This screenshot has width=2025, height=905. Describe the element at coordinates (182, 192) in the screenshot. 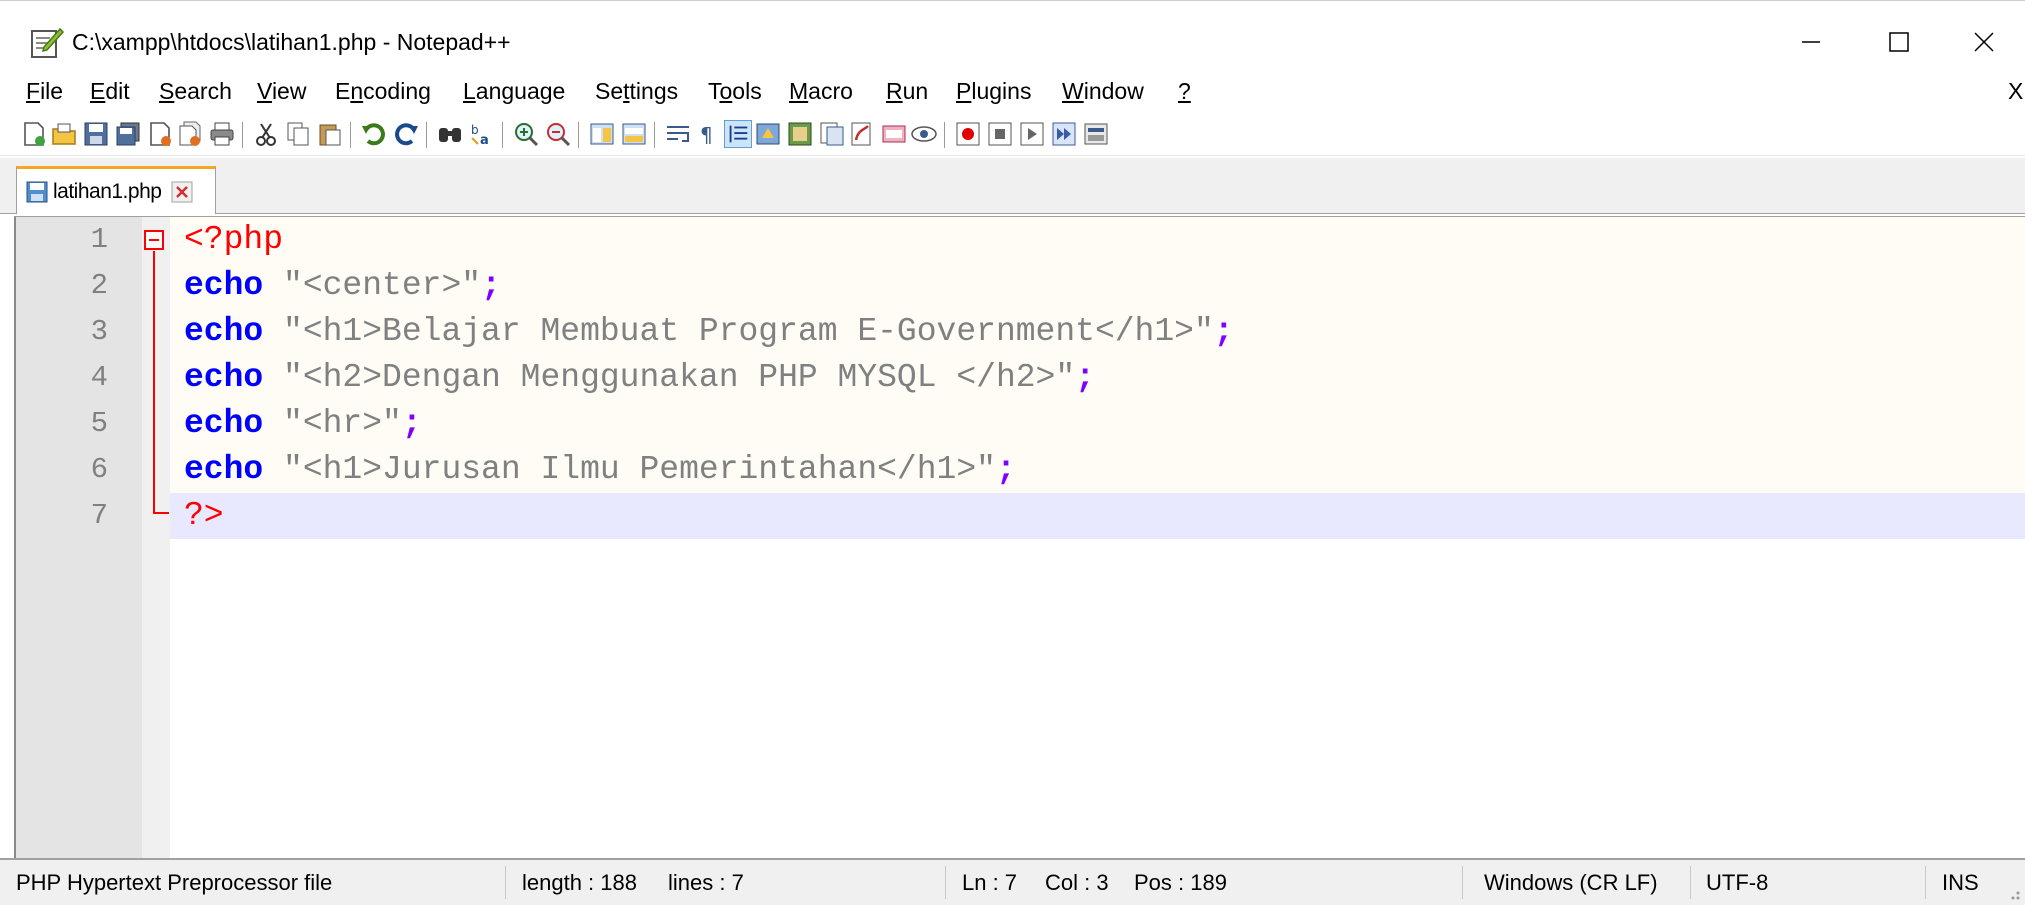

I see `tab-close-icon` at that location.